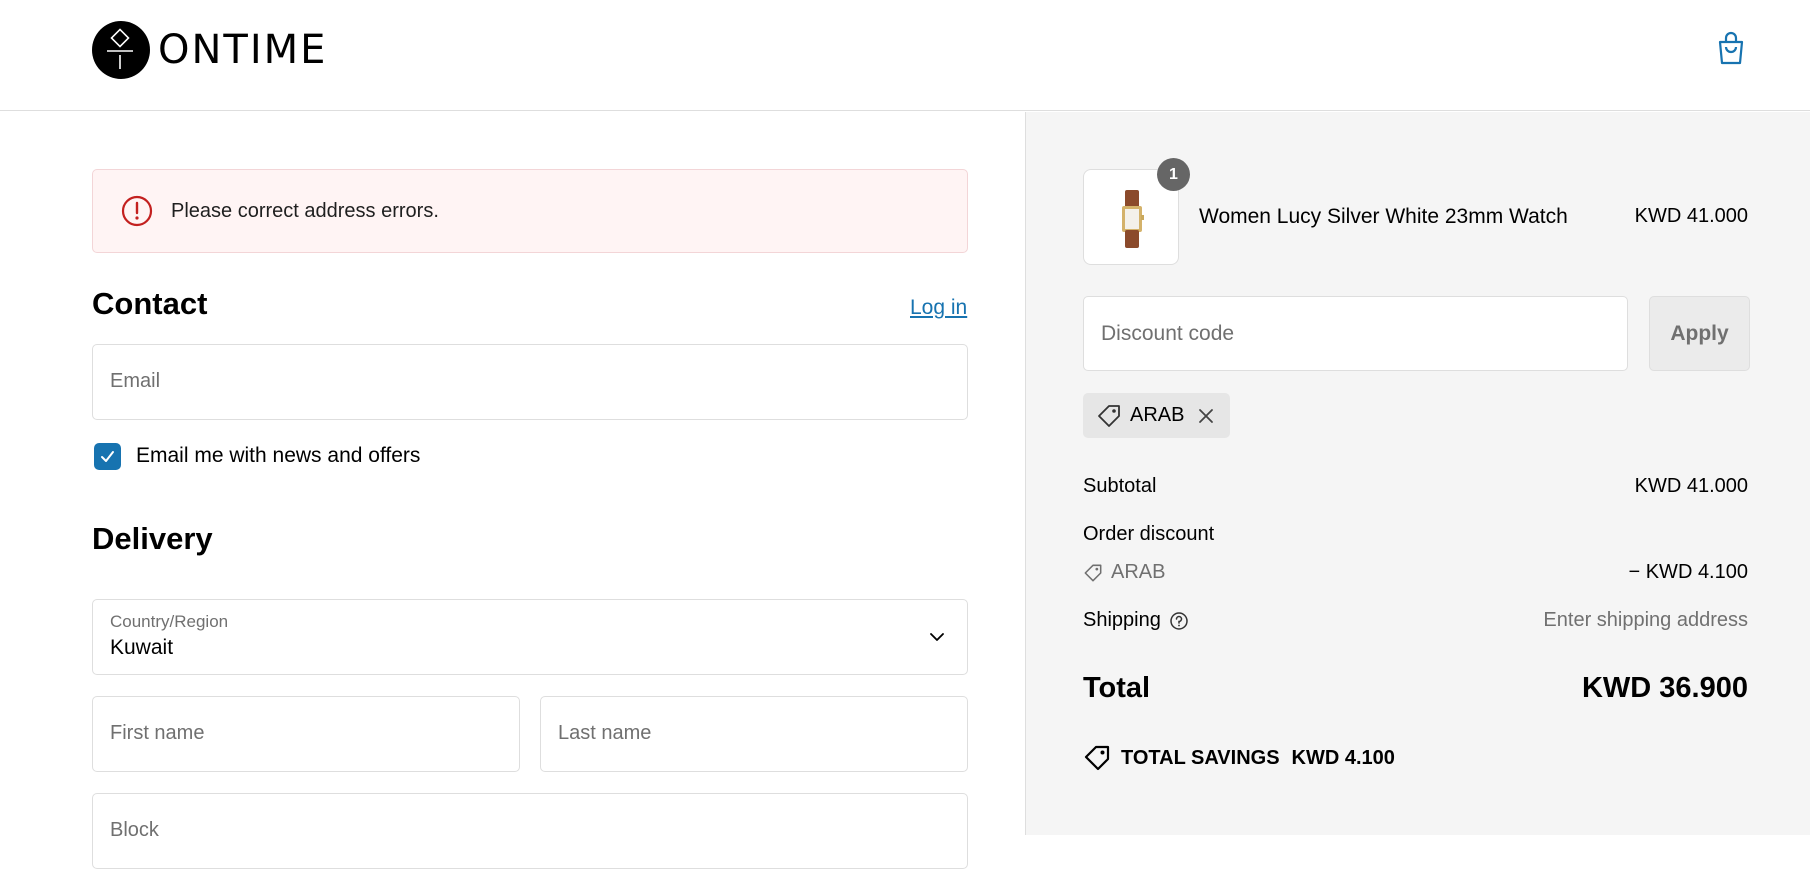 Image resolution: width=1810 pixels, height=869 pixels. I want to click on country-label: Country/Region, so click(169, 621).